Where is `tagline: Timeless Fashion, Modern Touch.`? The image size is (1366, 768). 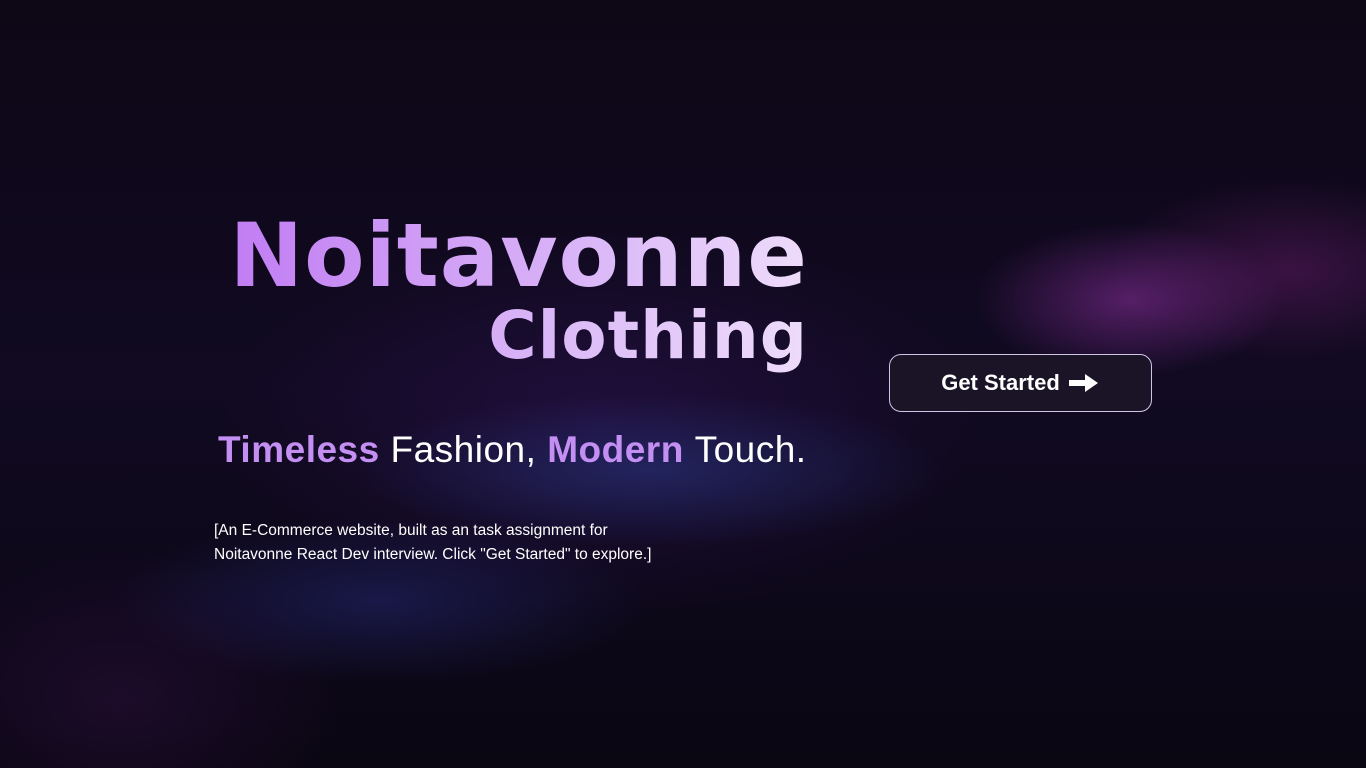
tagline: Timeless Fashion, Modern Touch. is located at coordinates (512, 450).